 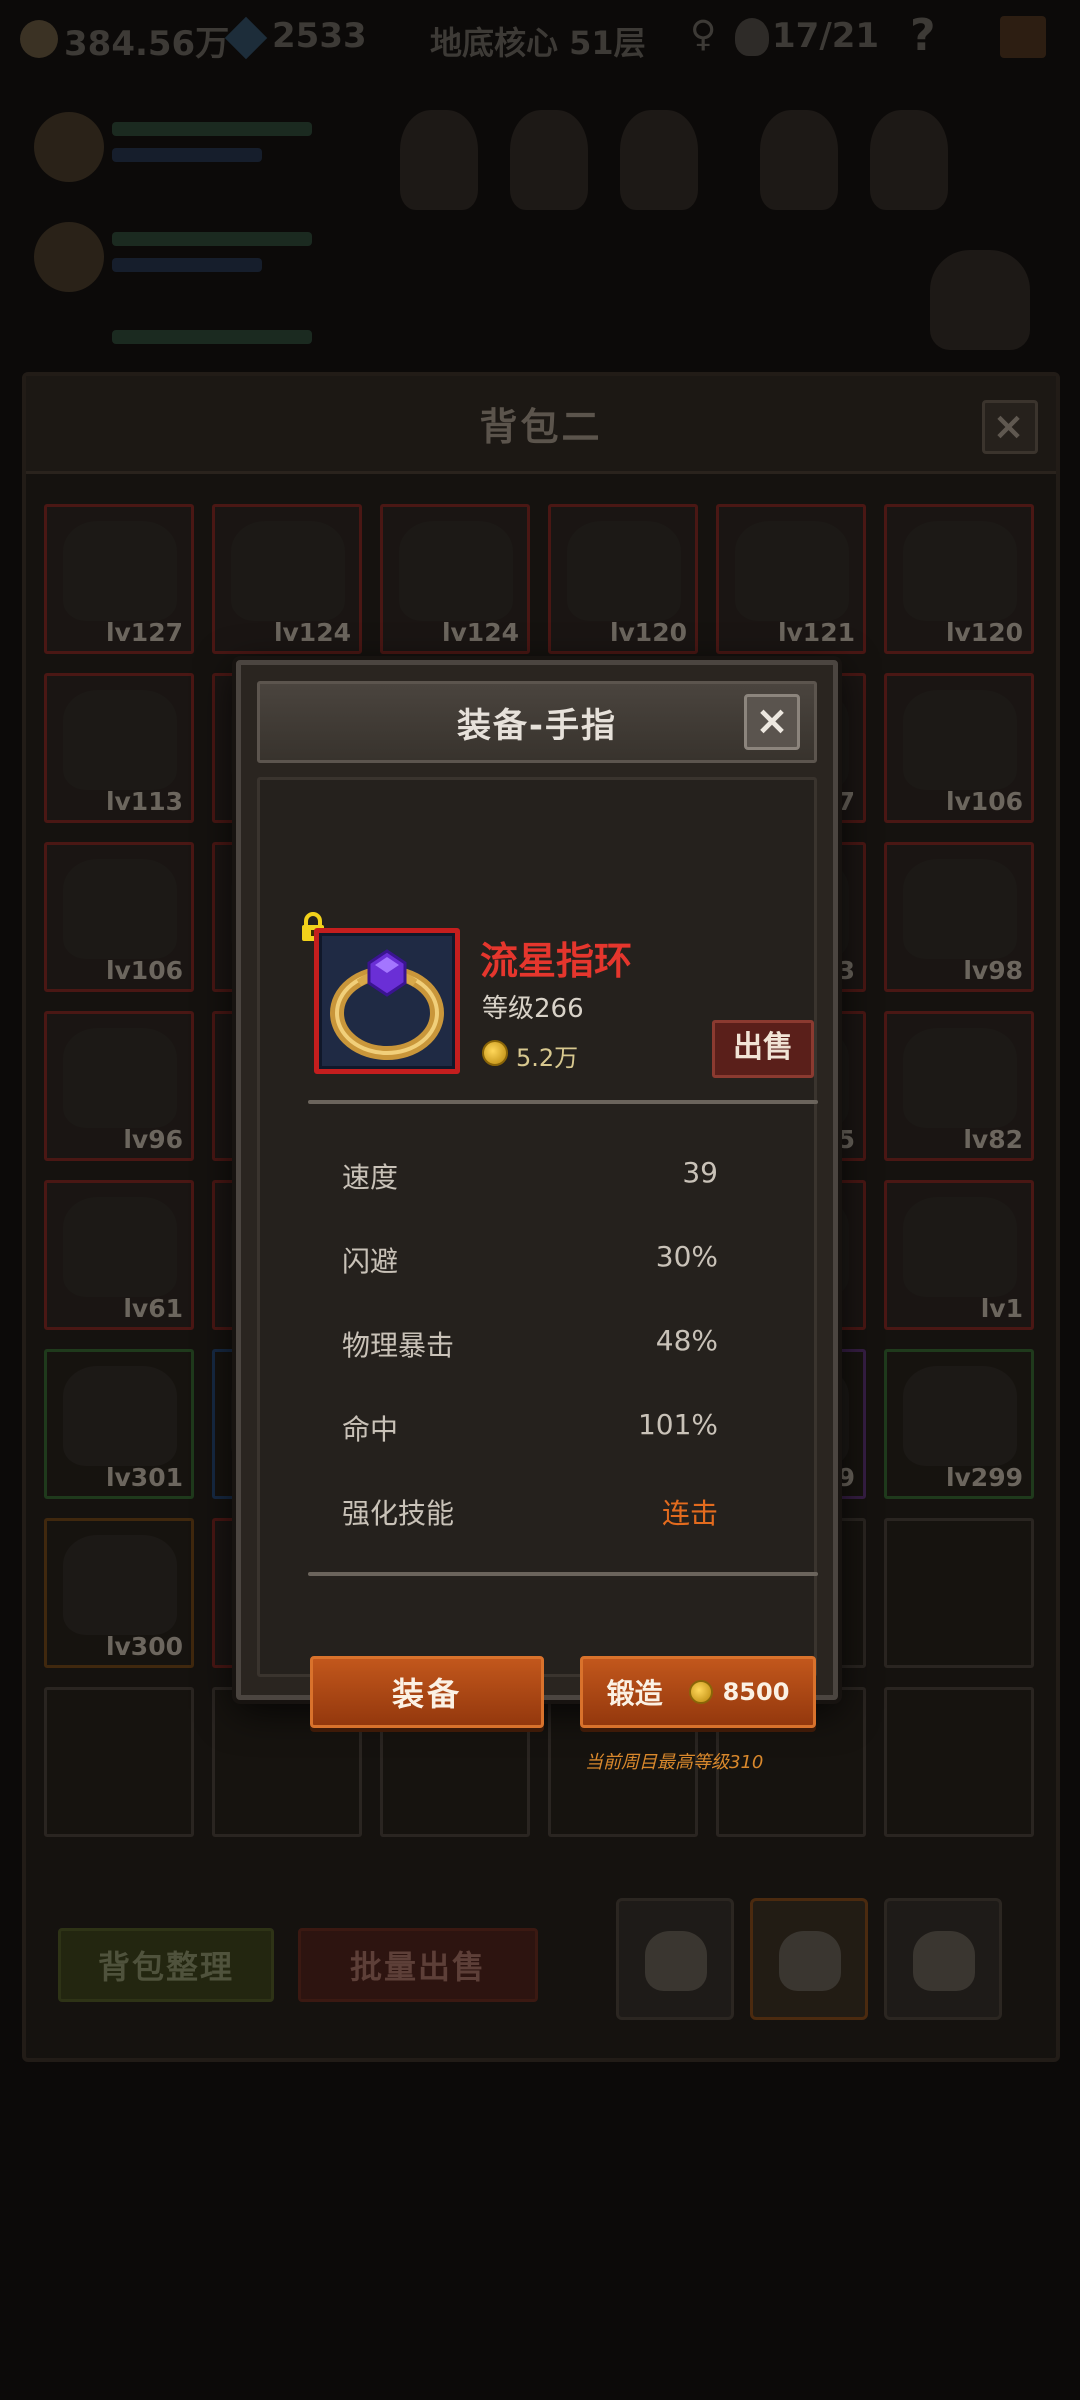 I want to click on inventory-slot: lv299, so click(x=959, y=1424).